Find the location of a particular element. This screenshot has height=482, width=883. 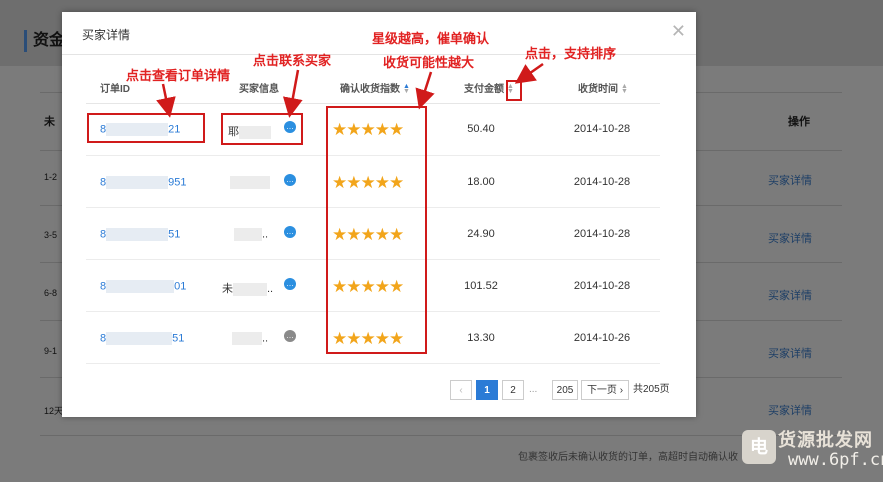

arrow-rating is located at coordinates (425, 90).